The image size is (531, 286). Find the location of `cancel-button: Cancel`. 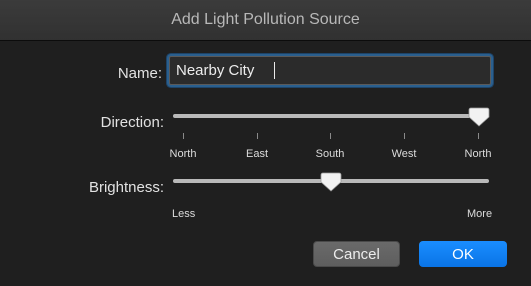

cancel-button: Cancel is located at coordinates (356, 254).